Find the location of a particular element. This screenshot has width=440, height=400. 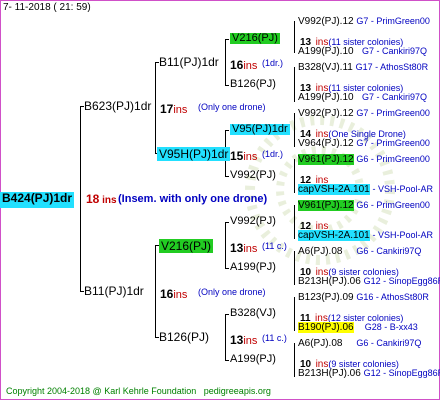

gen2-c-ins: 13ins is located at coordinates (244, 248).